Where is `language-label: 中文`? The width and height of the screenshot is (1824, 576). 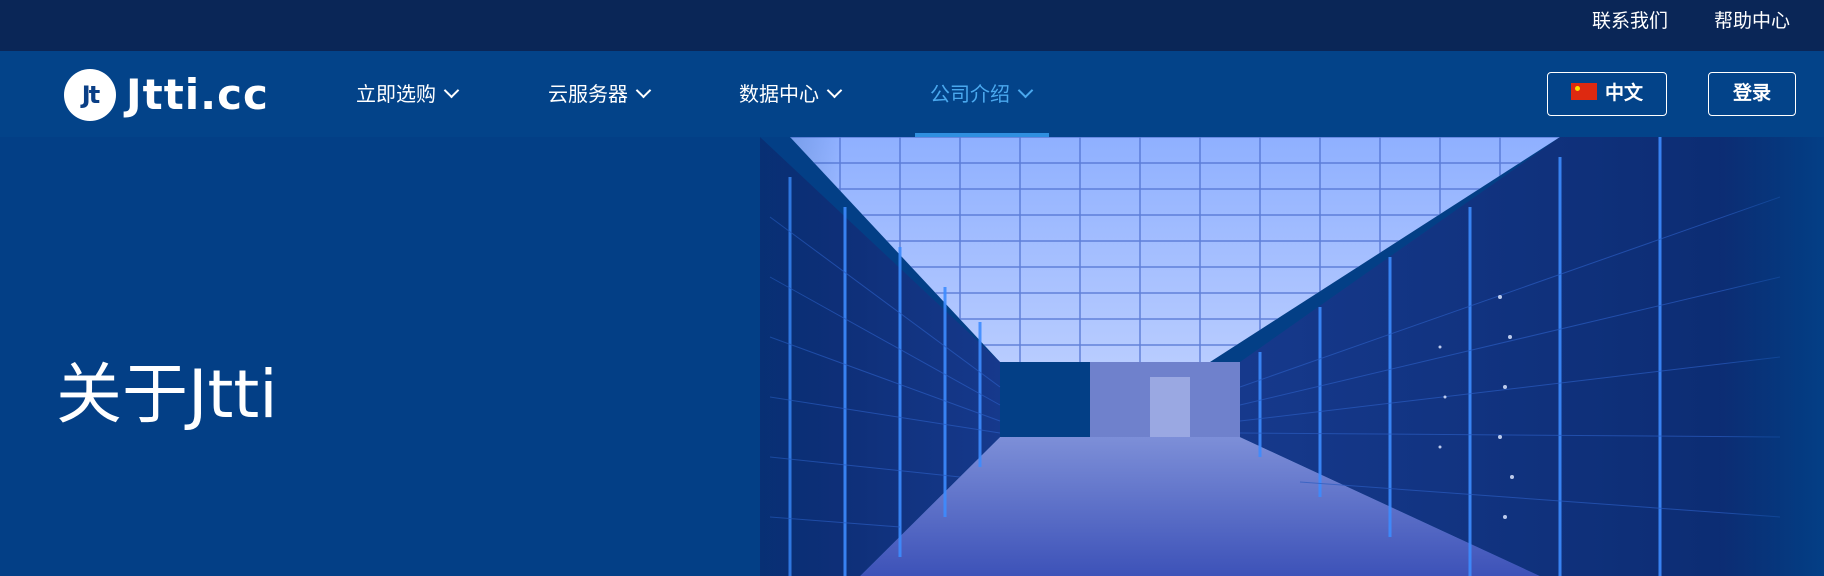 language-label: 中文 is located at coordinates (1623, 93).